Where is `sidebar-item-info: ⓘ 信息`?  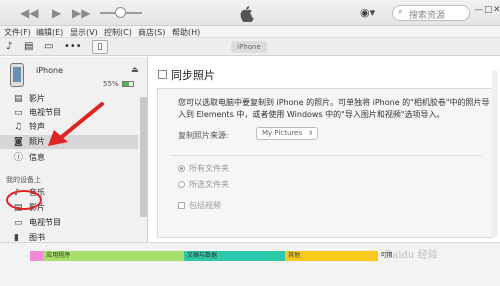
sidebar-item-info: ⓘ 信息 is located at coordinates (69, 158).